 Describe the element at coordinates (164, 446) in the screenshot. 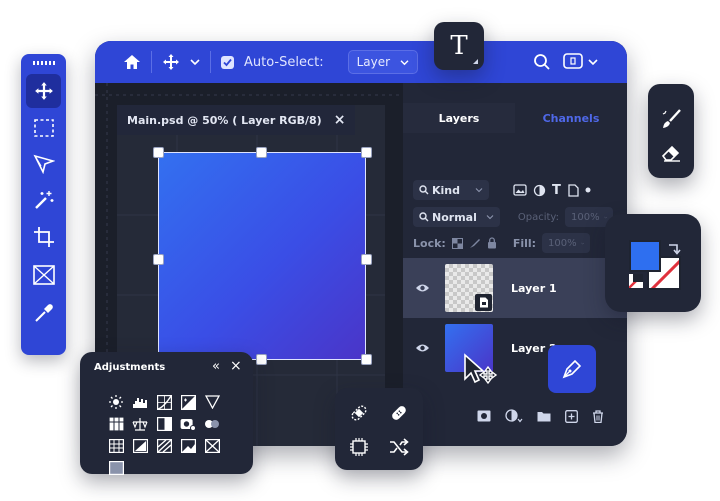

I see `posterize-icon` at that location.